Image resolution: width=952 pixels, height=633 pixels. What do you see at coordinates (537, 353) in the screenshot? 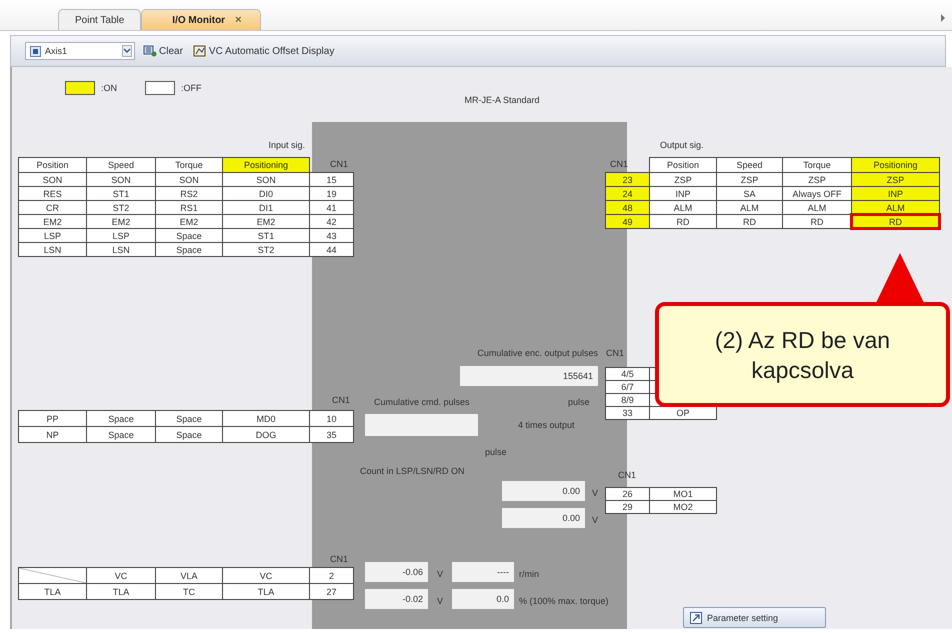
I see `encoder-pulses-label: Cumulative enc. output pulses` at bounding box center [537, 353].